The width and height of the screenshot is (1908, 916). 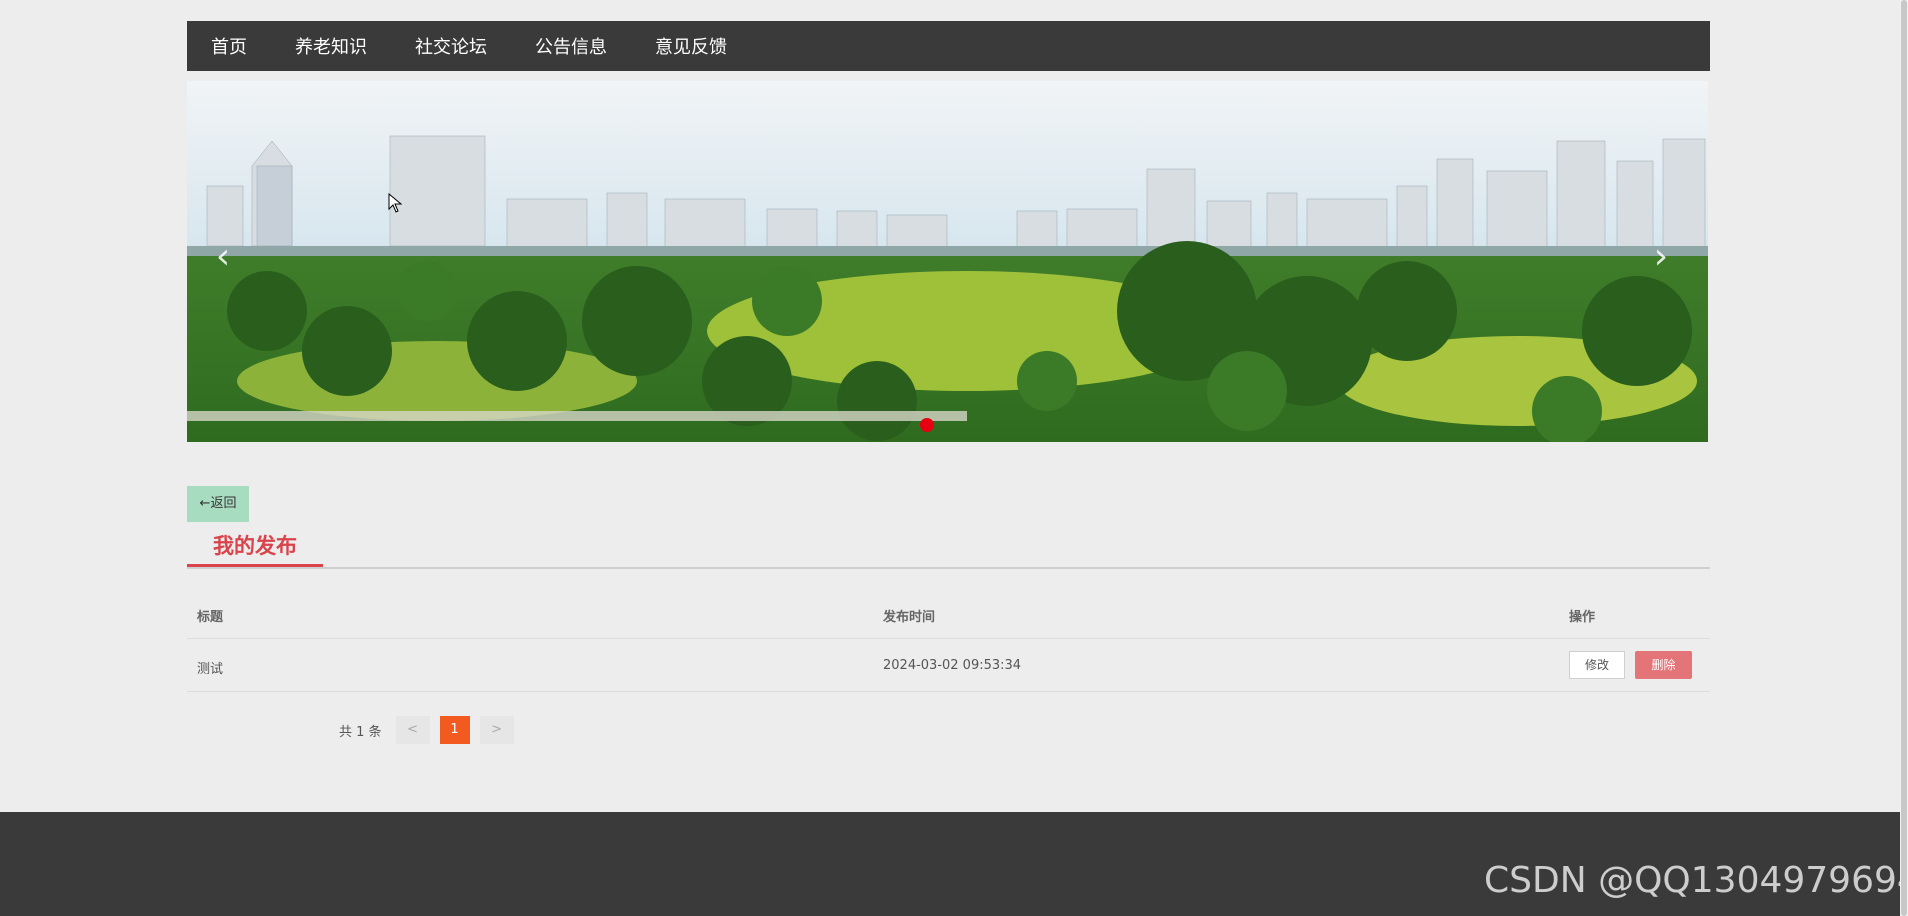 I want to click on nav-item-forum: 社交论坛, so click(x=451, y=46).